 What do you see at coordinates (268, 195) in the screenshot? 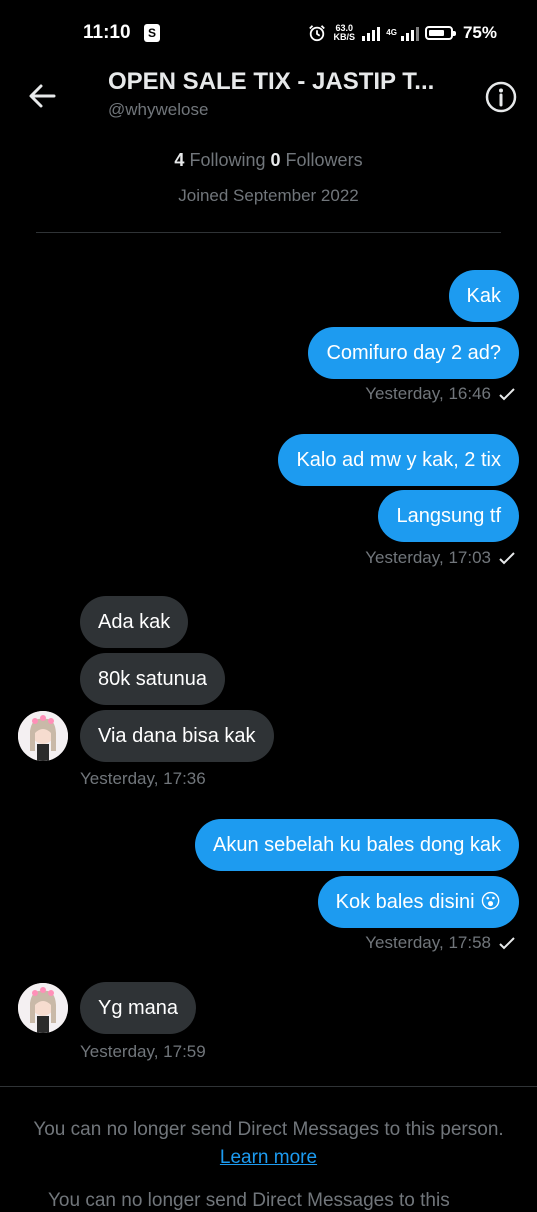
I see `joined-date: Joined September 2022` at bounding box center [268, 195].